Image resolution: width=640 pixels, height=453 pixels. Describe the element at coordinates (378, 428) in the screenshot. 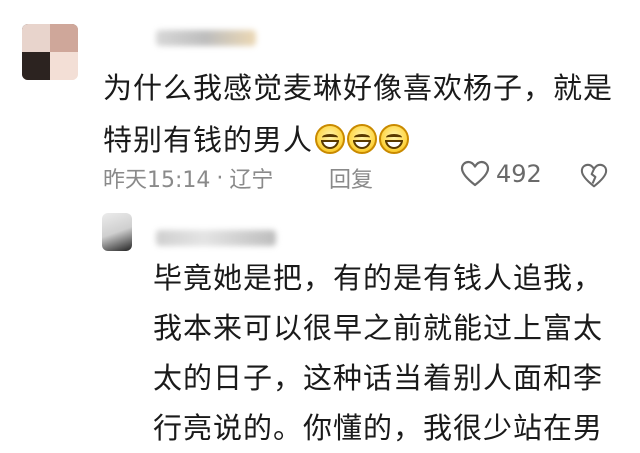

I see `reply-line-4: 行亮说的。你懂的，我很少站在男` at that location.